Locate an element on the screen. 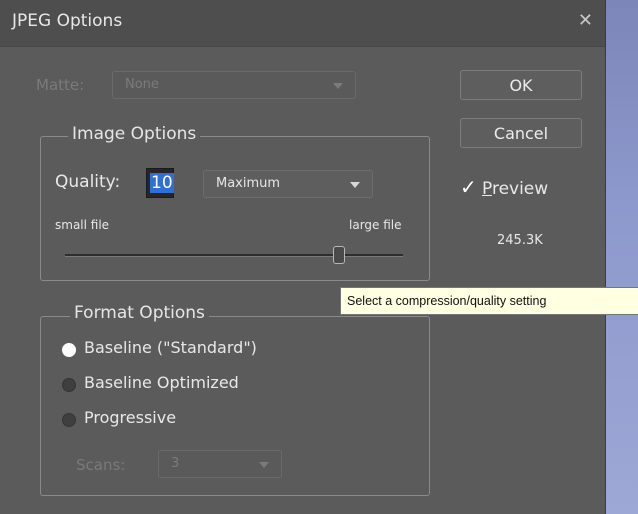  format-option-label: Baseline ("Standard") is located at coordinates (170, 347).